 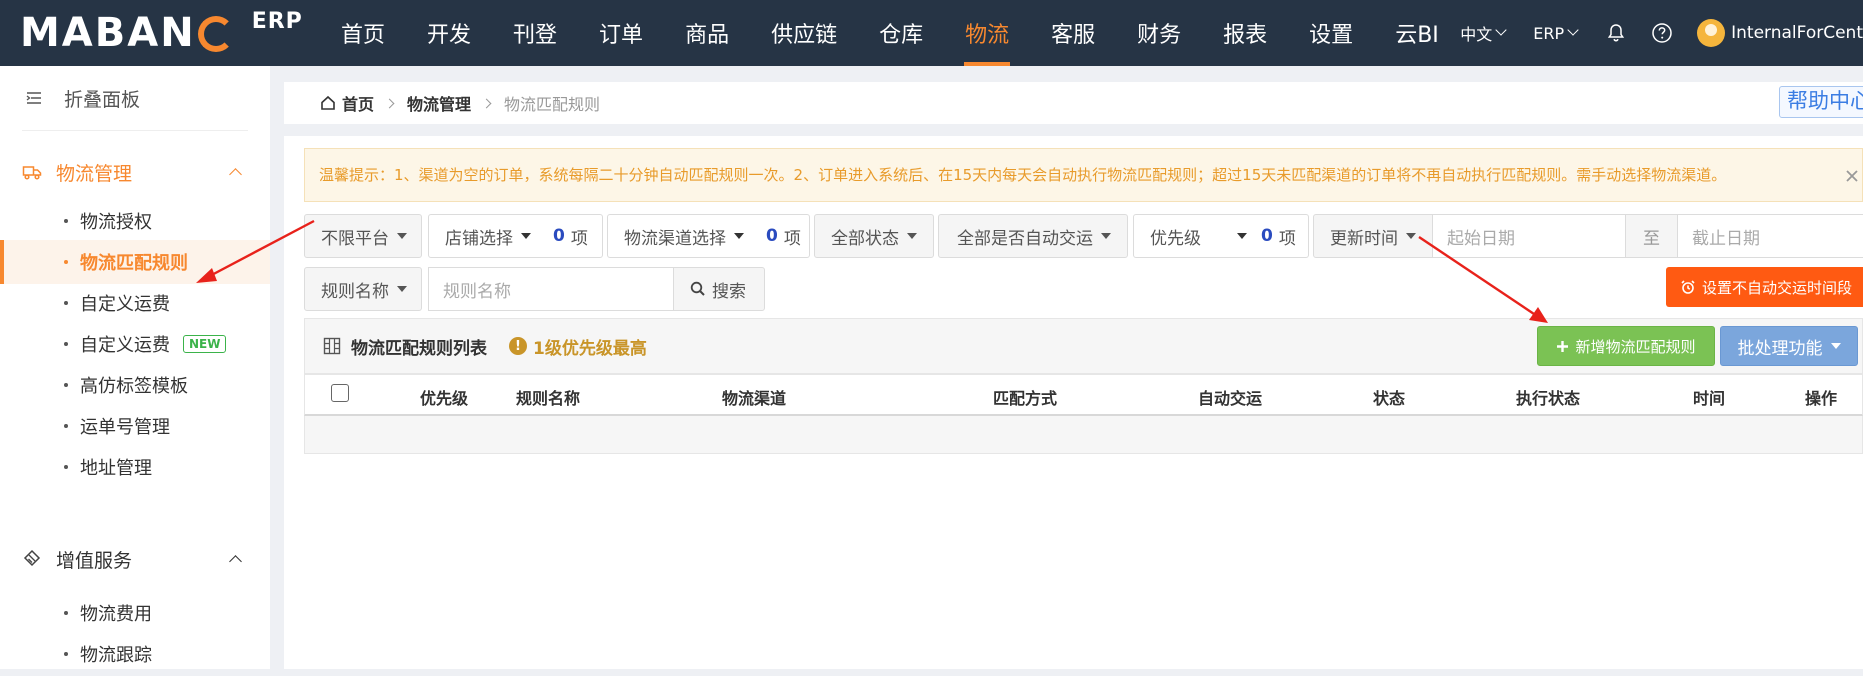 I want to click on nav-item-9: 财务, so click(x=1159, y=33).